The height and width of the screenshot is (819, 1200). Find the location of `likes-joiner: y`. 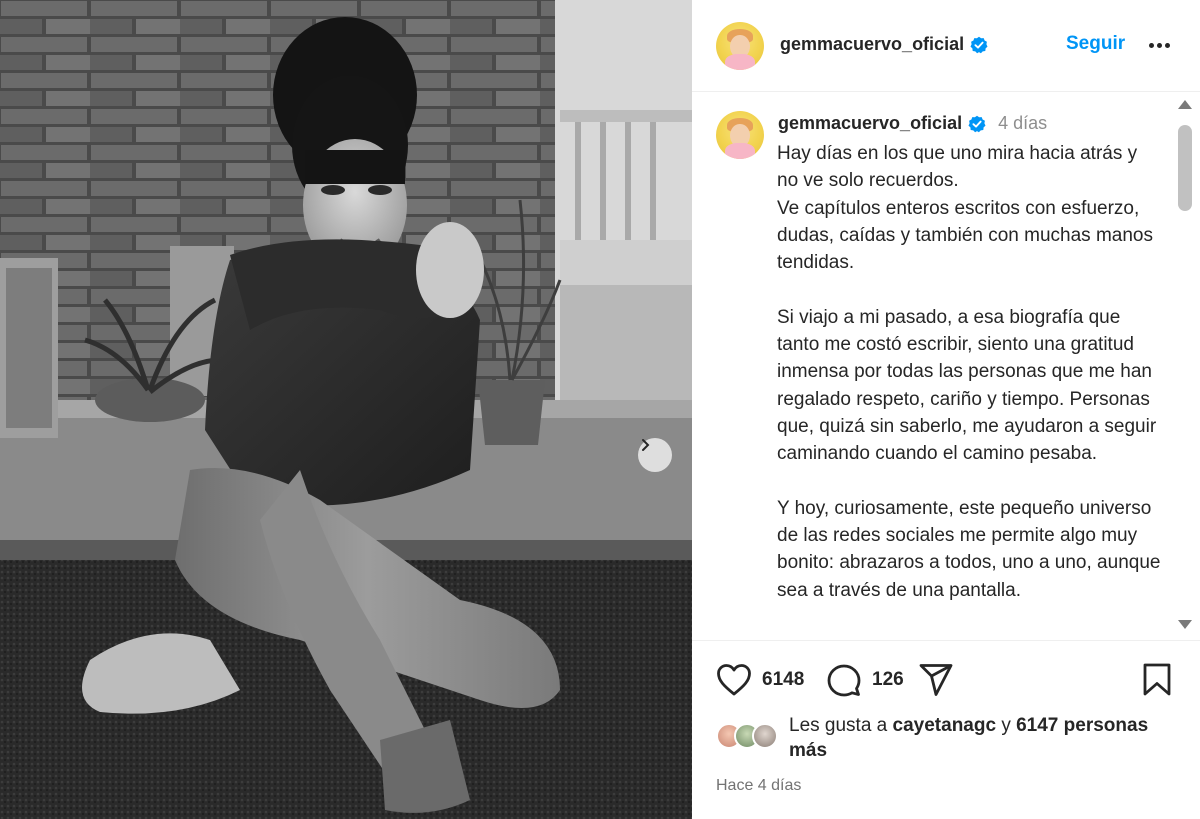

likes-joiner: y is located at coordinates (1006, 725).